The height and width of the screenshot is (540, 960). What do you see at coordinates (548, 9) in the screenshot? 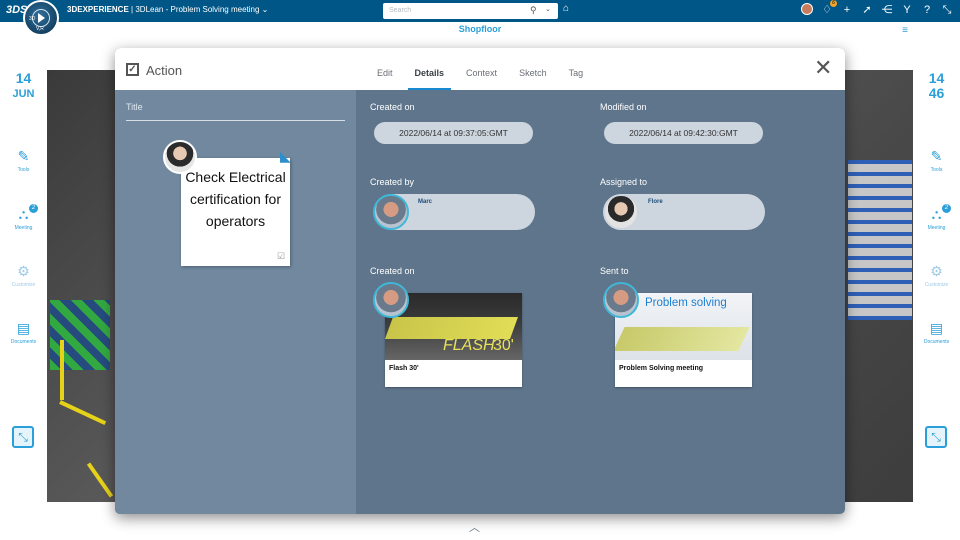
I see `search-options-chevron-icon: ⌄` at bounding box center [548, 9].